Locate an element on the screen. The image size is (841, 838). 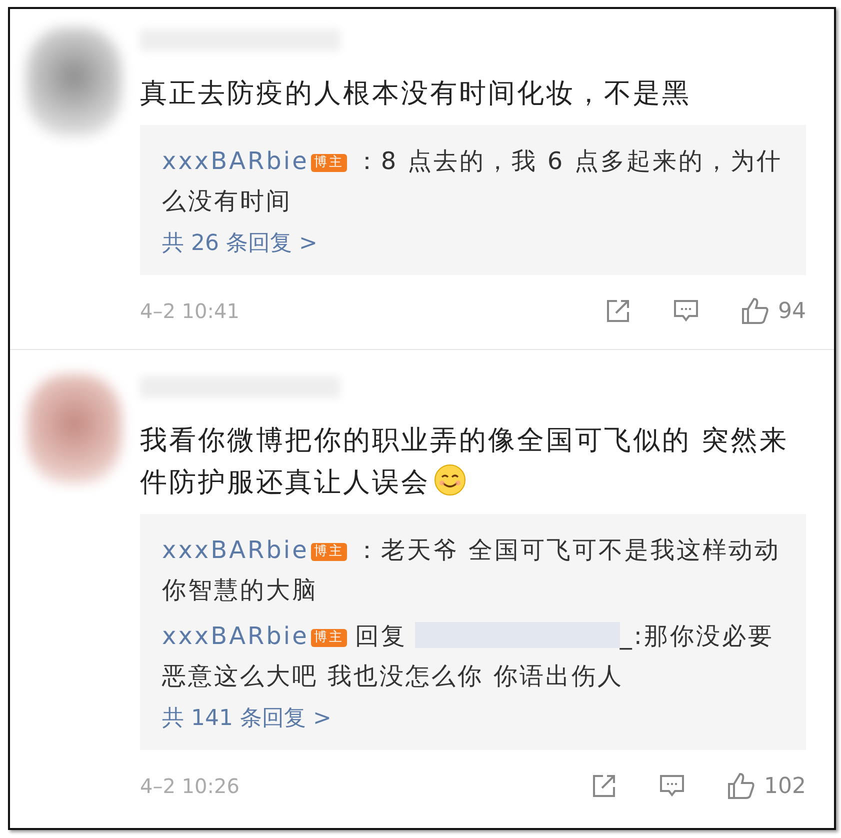
like-count: 102 is located at coordinates (785, 786).